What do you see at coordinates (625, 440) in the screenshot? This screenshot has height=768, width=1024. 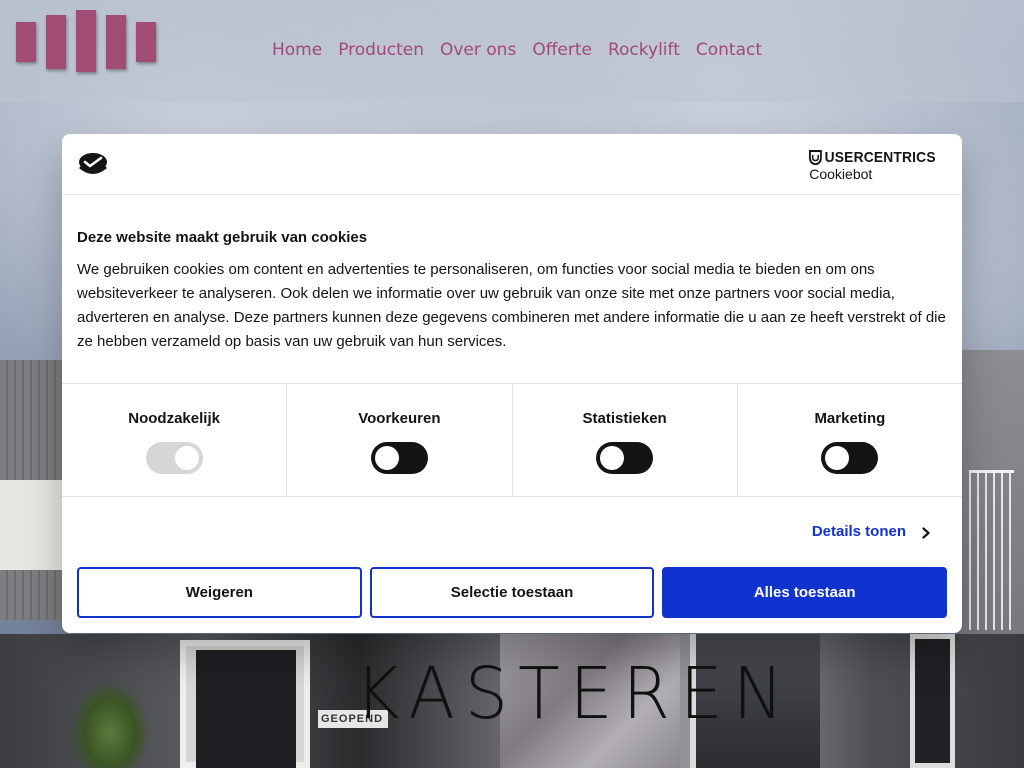 I see `category-statistieken: Statistieken` at bounding box center [625, 440].